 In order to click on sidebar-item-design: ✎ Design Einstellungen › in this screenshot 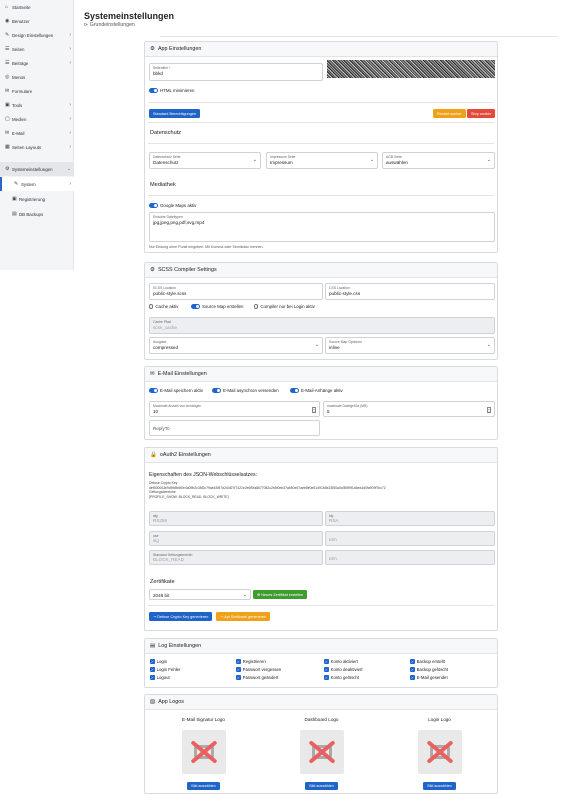, I will do `click(37, 35)`.